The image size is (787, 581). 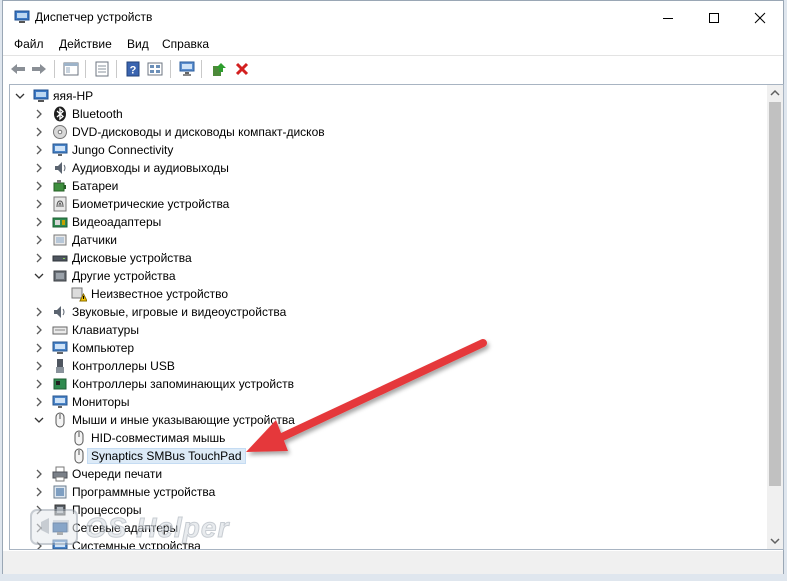 What do you see at coordinates (39, 69) in the screenshot?
I see `forward-button` at bounding box center [39, 69].